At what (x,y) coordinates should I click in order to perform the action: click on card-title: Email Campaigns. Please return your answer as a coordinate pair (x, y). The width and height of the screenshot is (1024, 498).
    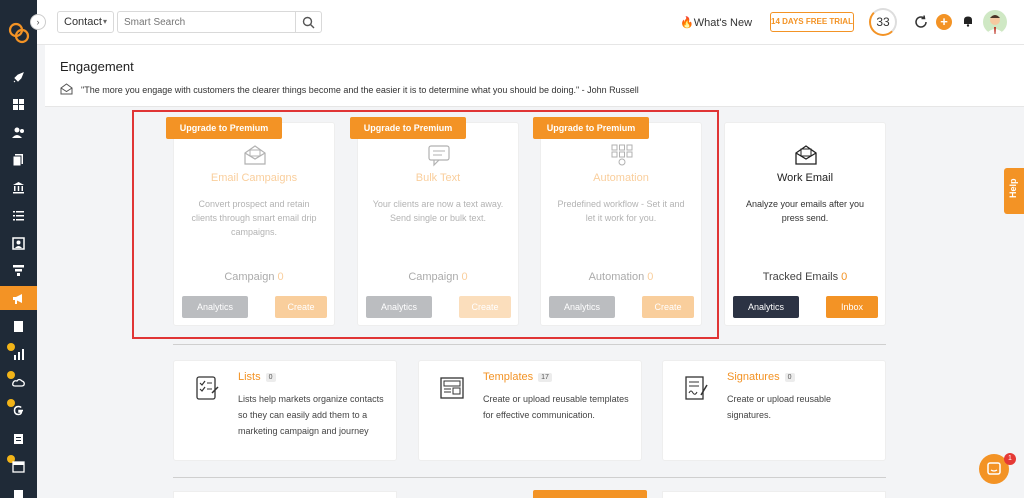
    Looking at the image, I should click on (254, 178).